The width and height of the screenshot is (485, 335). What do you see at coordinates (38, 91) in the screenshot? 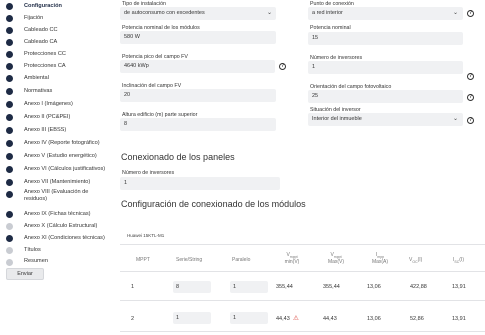
I see `sidebar-item-normativas: Normativas` at bounding box center [38, 91].